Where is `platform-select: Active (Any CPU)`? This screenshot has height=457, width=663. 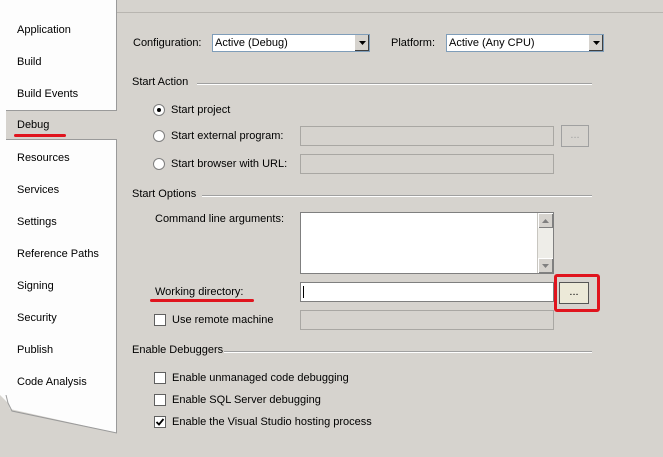 platform-select: Active (Any CPU) is located at coordinates (525, 43).